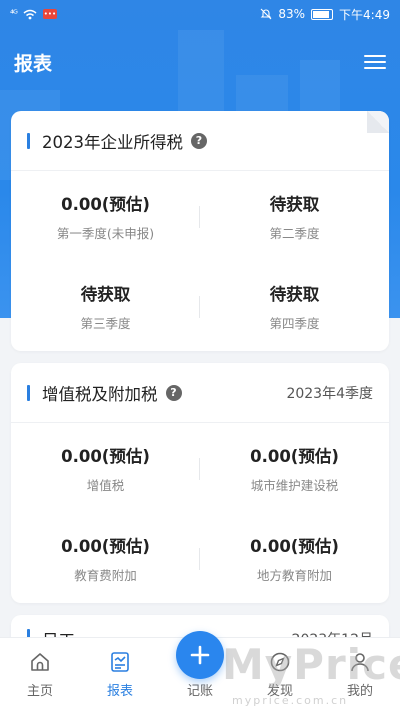 The width and height of the screenshot is (400, 711). What do you see at coordinates (294, 306) in the screenshot?
I see `cit-cell-q4: 待获取 第四季度` at bounding box center [294, 306].